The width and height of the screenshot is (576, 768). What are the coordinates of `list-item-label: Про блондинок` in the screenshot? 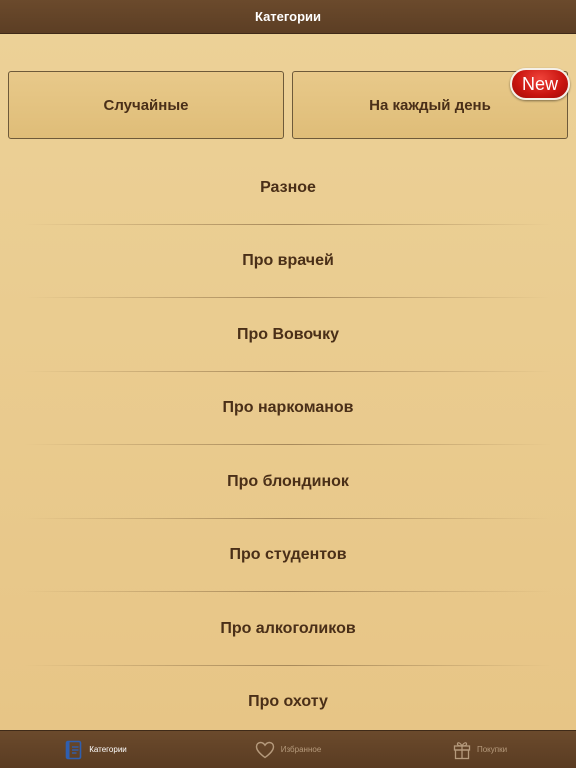 It's located at (288, 481).